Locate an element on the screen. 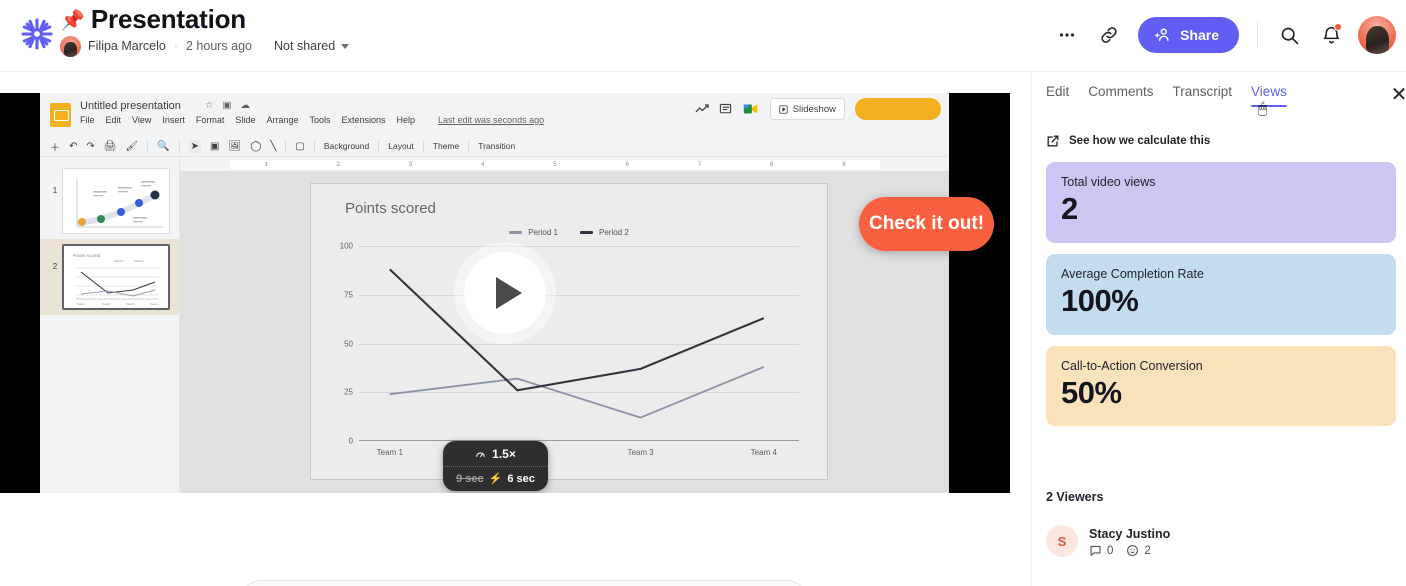  comment-bubble-icon is located at coordinates (1095, 551).